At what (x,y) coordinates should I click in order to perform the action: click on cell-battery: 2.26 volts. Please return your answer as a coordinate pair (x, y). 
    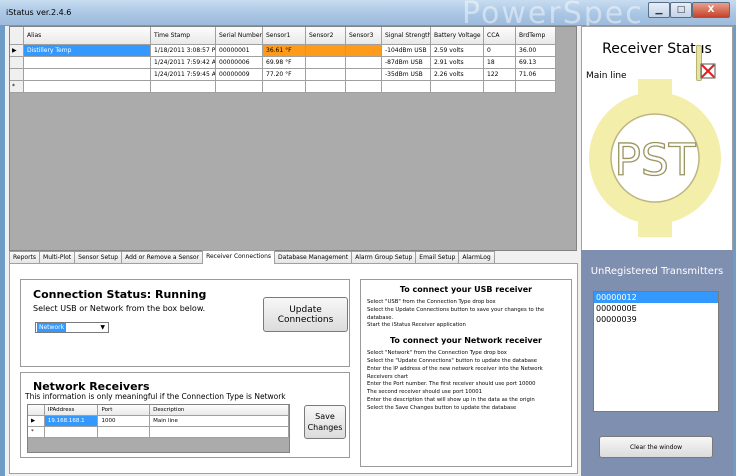
    Looking at the image, I should click on (457, 75).